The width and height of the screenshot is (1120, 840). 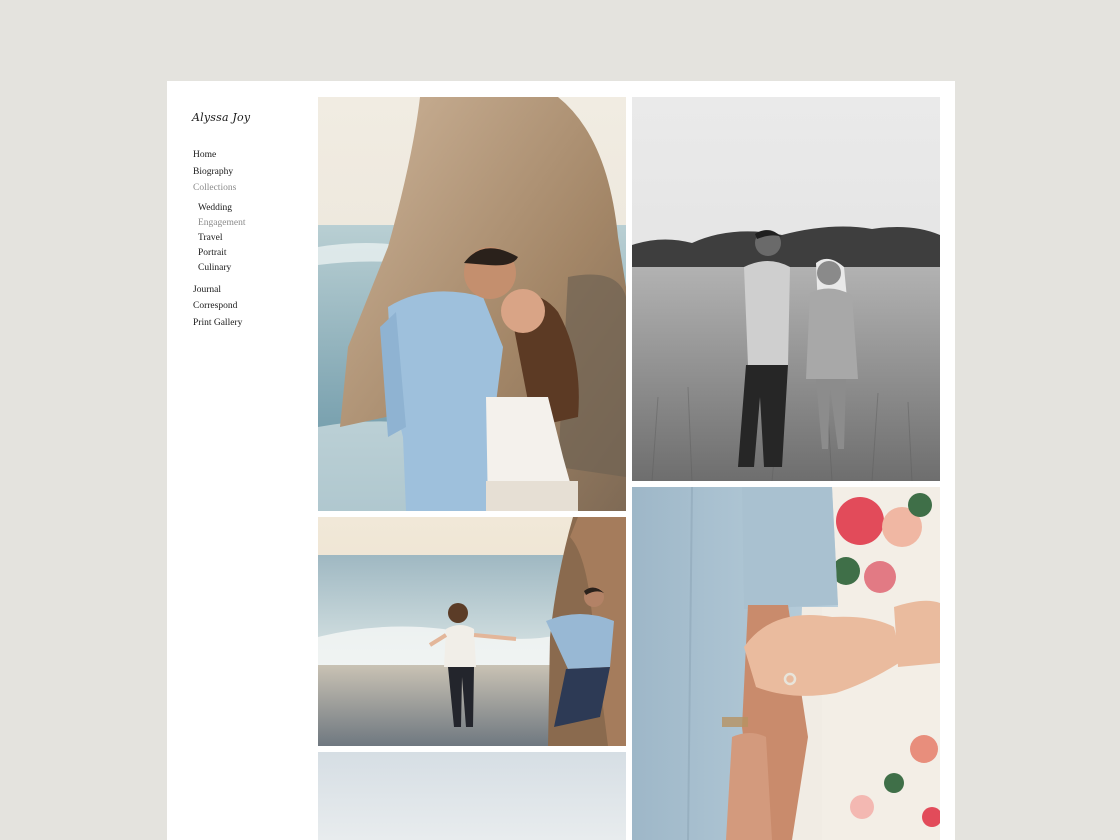 I want to click on gallery-photo-beach-run, so click(x=472, y=631).